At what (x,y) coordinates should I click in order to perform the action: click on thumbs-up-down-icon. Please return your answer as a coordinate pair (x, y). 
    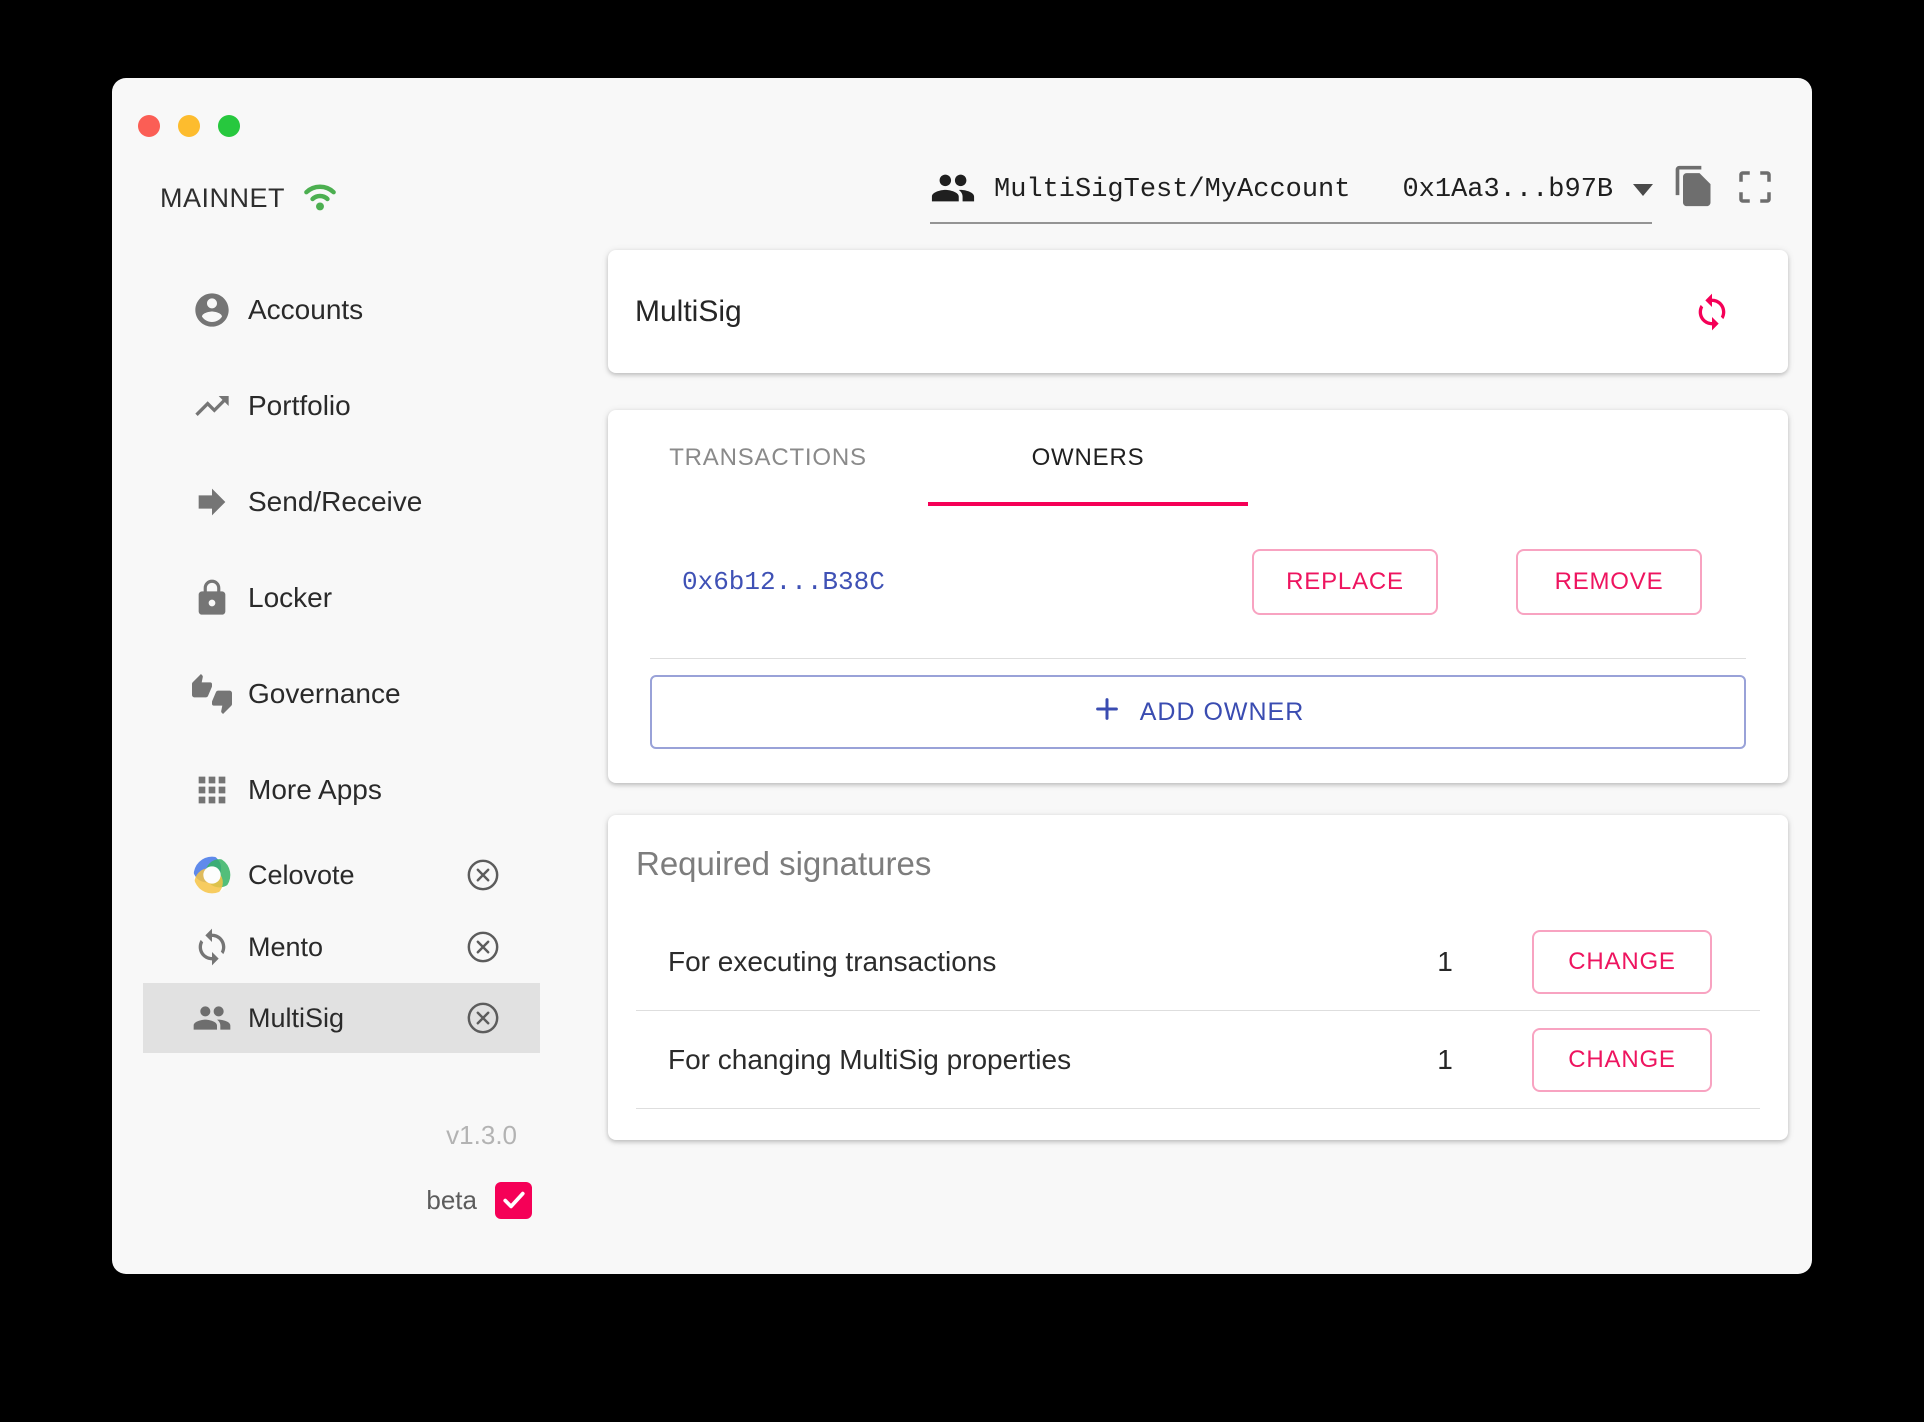
    Looking at the image, I should click on (212, 694).